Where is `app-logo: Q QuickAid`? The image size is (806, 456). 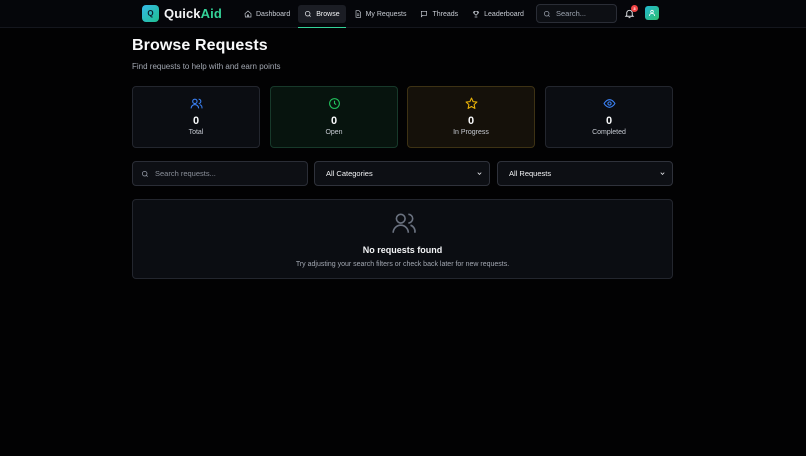
app-logo: Q QuickAid is located at coordinates (182, 13).